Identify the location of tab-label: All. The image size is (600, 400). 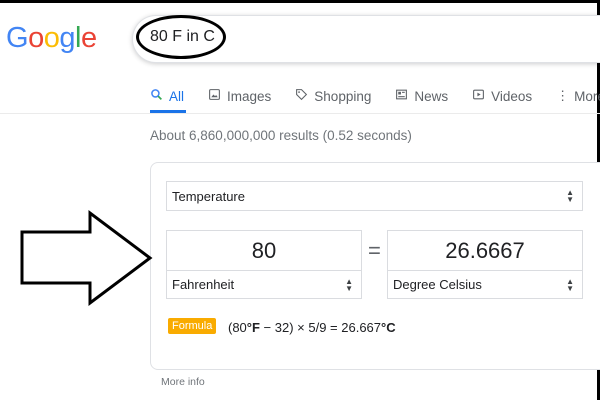
(177, 96).